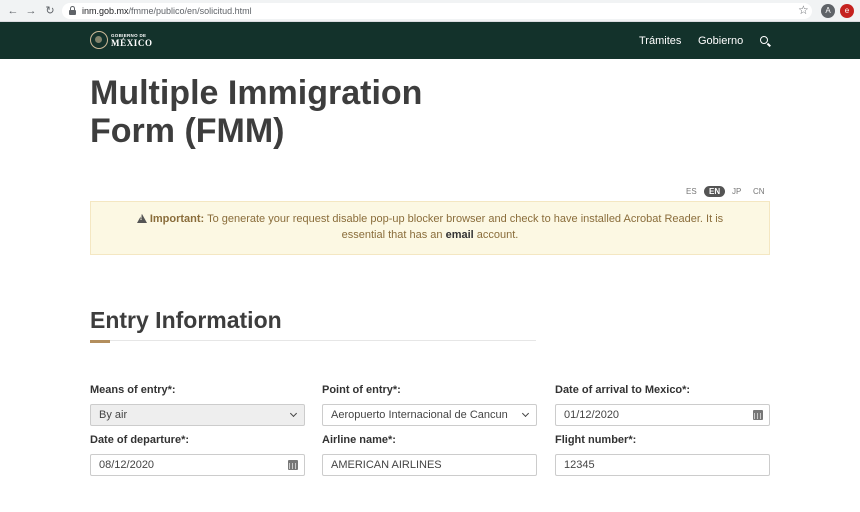 The image size is (860, 512). What do you see at coordinates (141, 218) in the screenshot?
I see `warning-icon` at bounding box center [141, 218].